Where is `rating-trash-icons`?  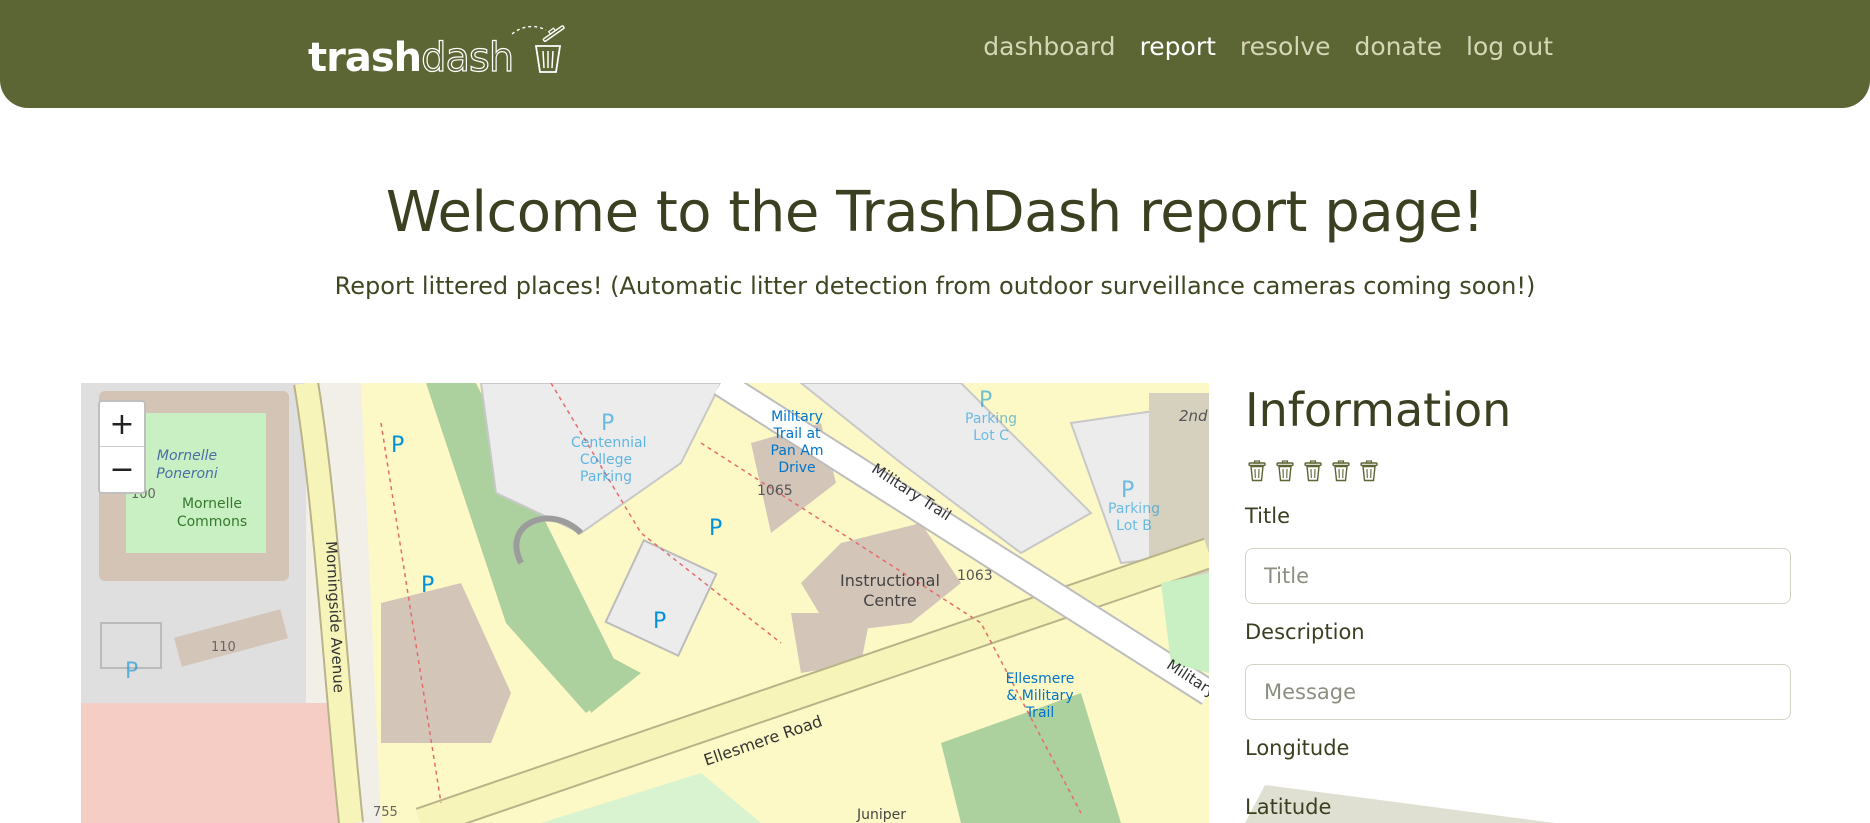
rating-trash-icons is located at coordinates (1313, 471).